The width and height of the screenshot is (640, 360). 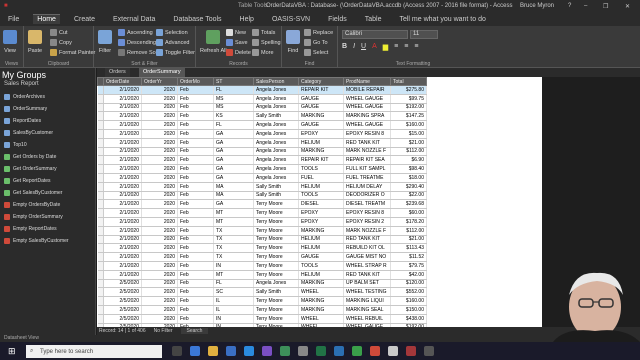 I want to click on table-cell: GAUGE, so click(x=321, y=99).